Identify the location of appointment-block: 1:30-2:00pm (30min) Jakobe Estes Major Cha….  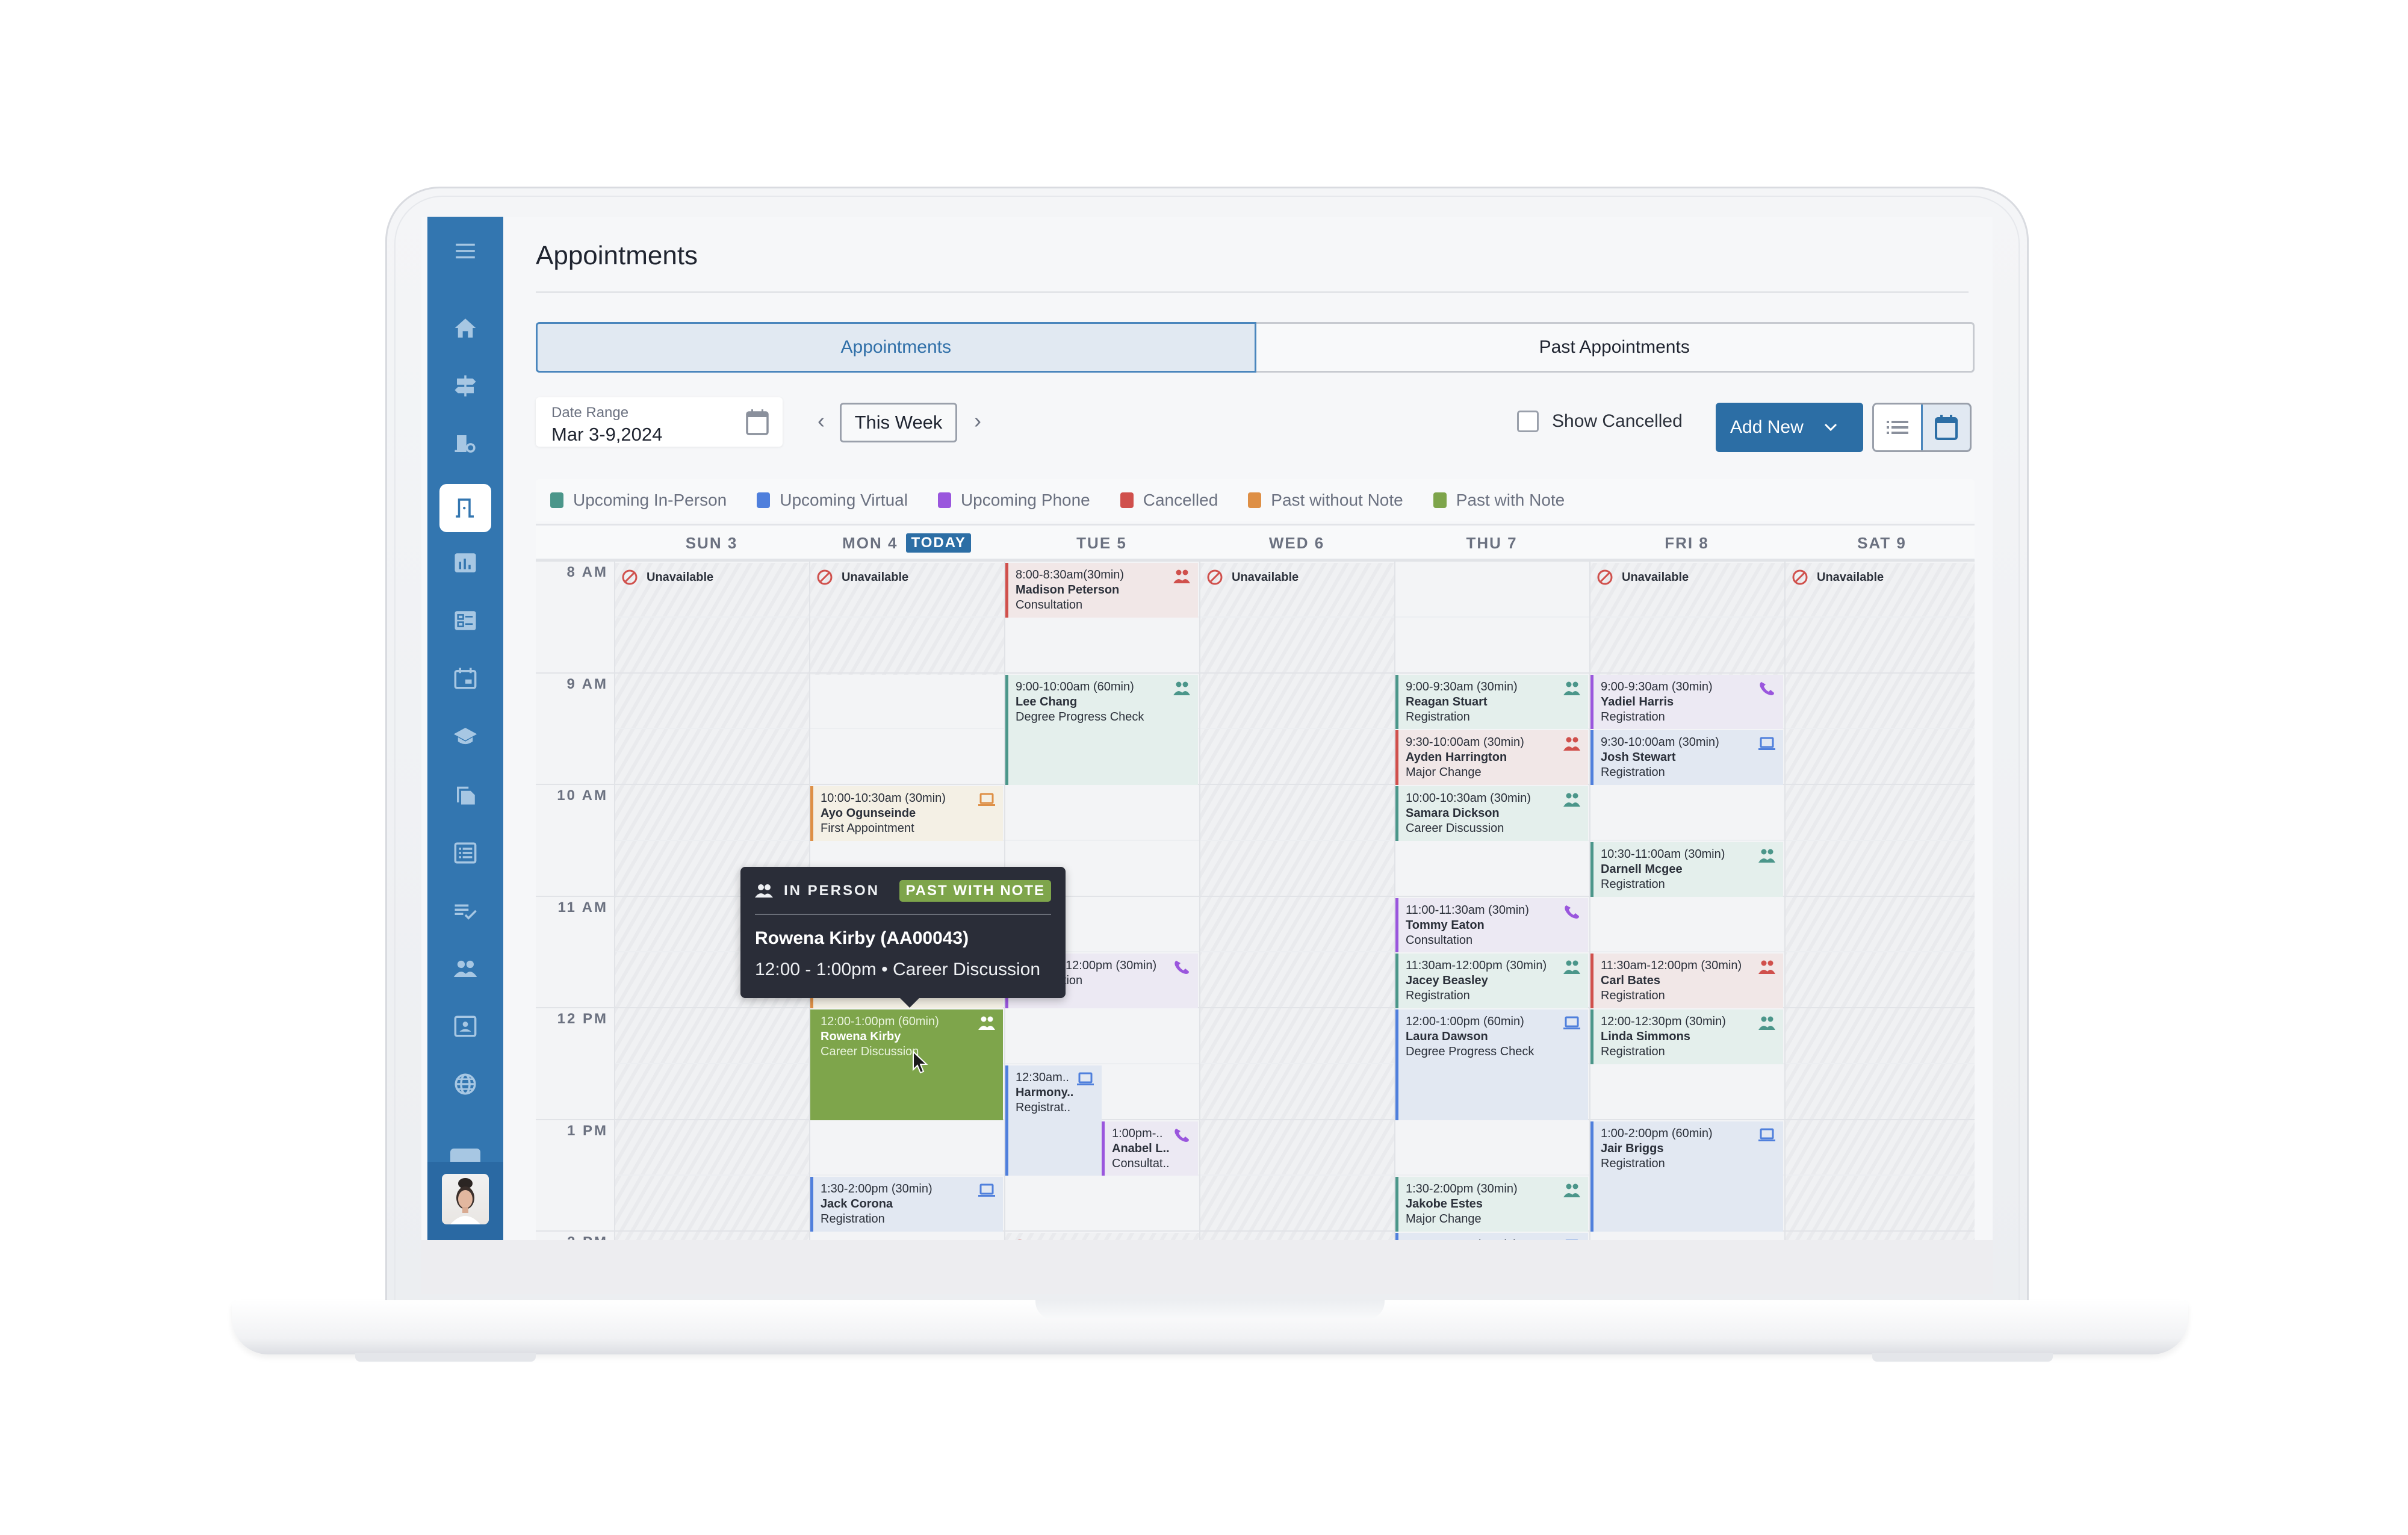
(1491, 1204).